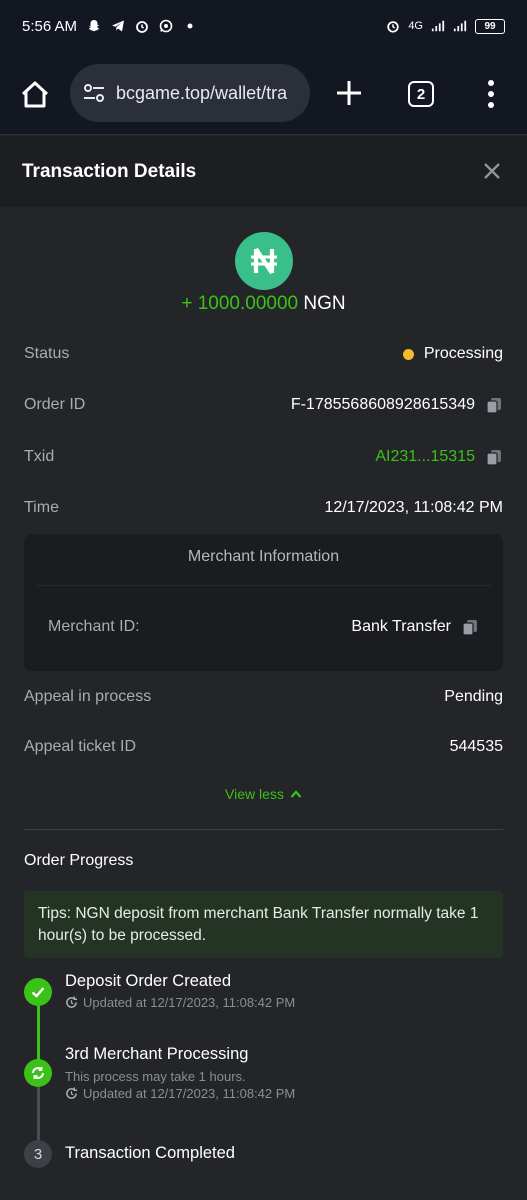 Image resolution: width=527 pixels, height=1200 pixels. I want to click on appeal-process-value: Pending, so click(473, 696).